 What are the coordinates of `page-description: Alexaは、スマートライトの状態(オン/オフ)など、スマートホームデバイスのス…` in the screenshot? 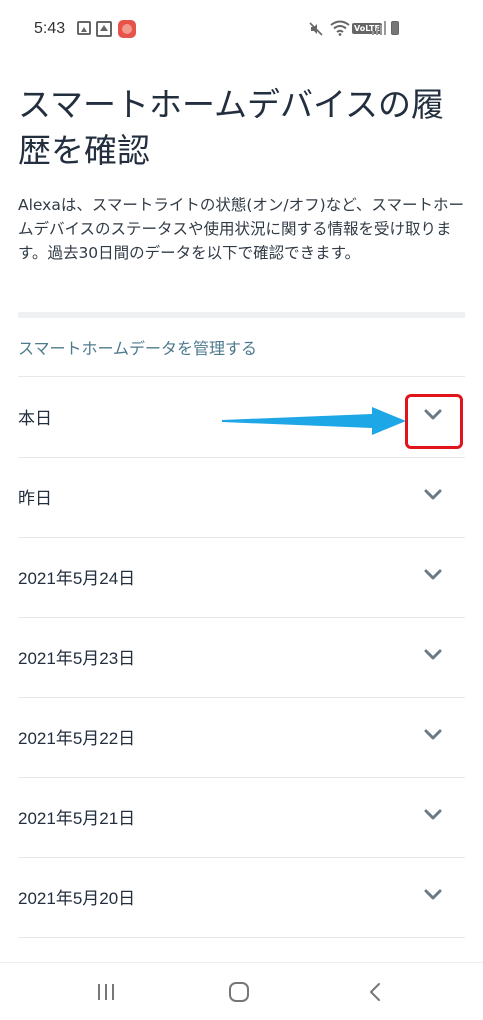 It's located at (241, 229).